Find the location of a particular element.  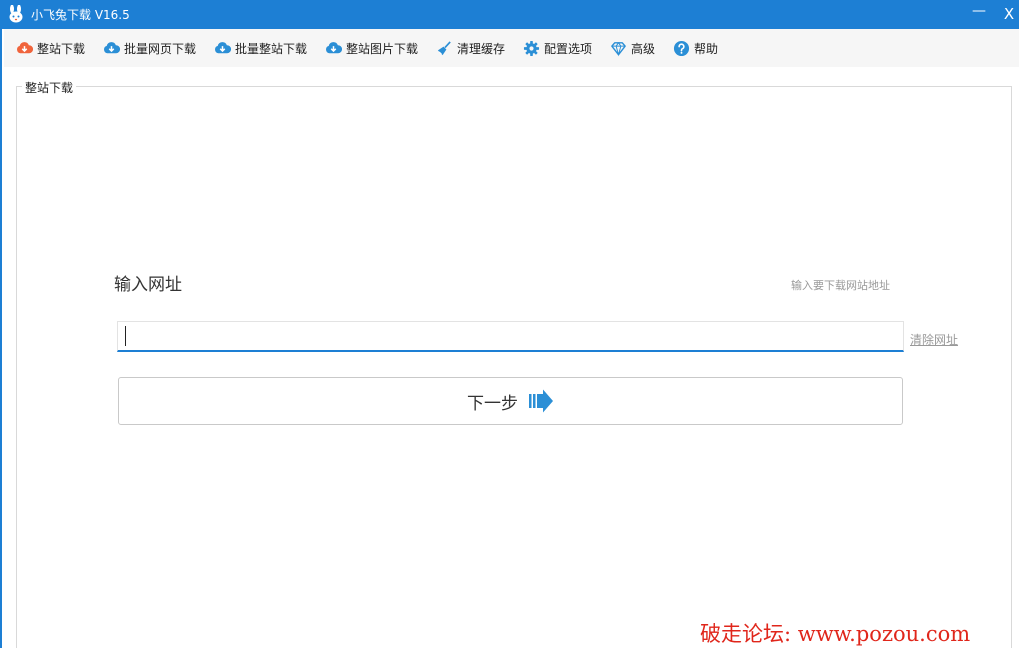

url-title: 输入网址 is located at coordinates (148, 285).